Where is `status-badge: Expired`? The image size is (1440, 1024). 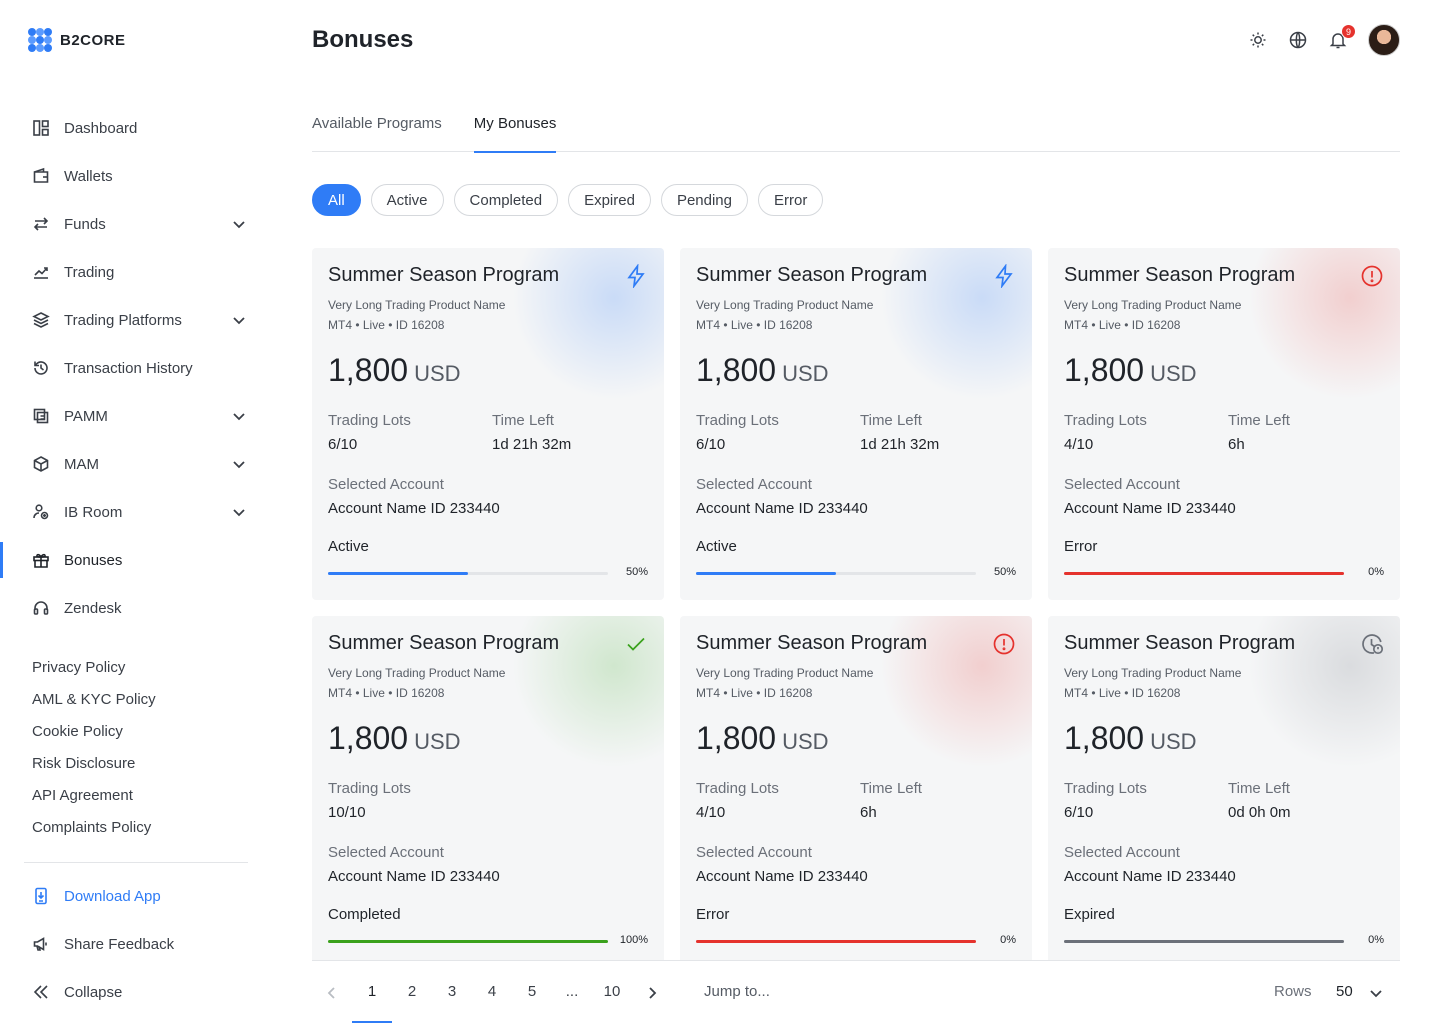 status-badge: Expired is located at coordinates (1089, 914).